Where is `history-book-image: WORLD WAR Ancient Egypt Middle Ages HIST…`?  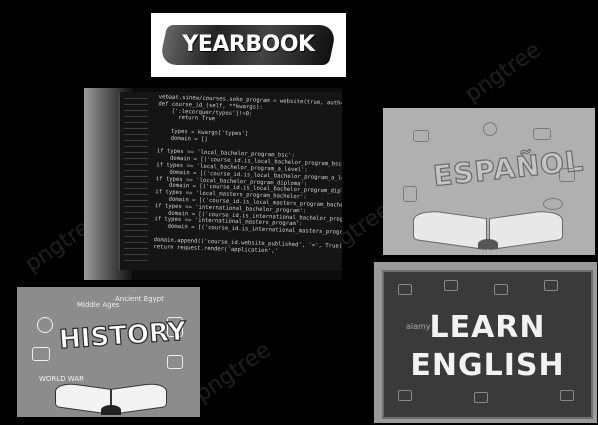 history-book-image: WORLD WAR Ancient Egypt Middle Ages HIST… is located at coordinates (108, 352).